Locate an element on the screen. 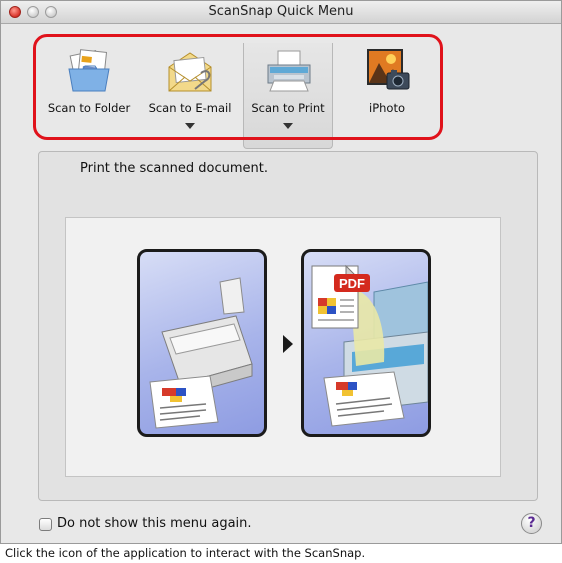  printer-card: PDF is located at coordinates (366, 343).